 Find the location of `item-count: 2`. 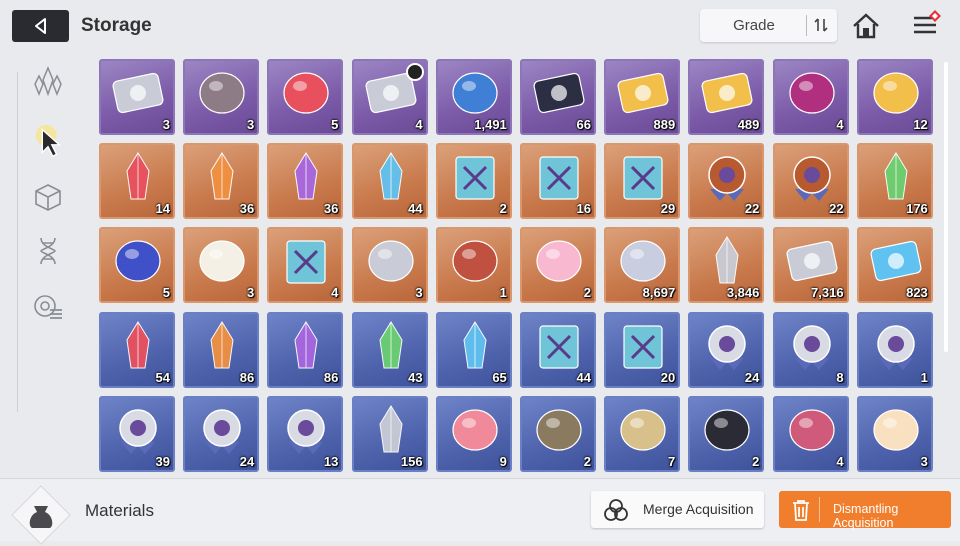

item-count: 2 is located at coordinates (587, 293).